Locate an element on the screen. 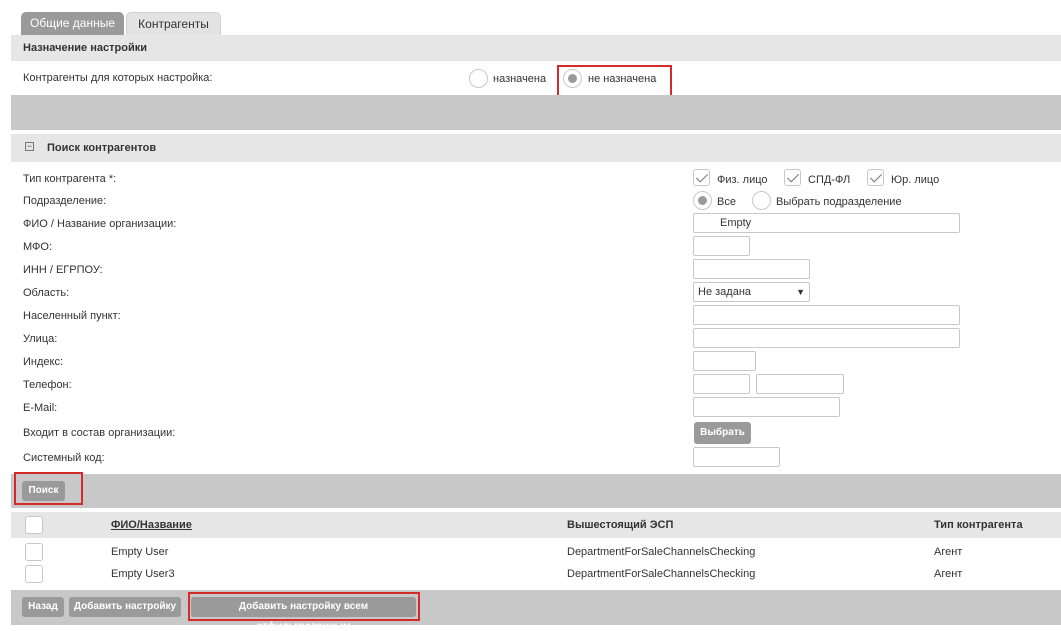 This screenshot has width=1061, height=631. radio-department-all is located at coordinates (702, 200).